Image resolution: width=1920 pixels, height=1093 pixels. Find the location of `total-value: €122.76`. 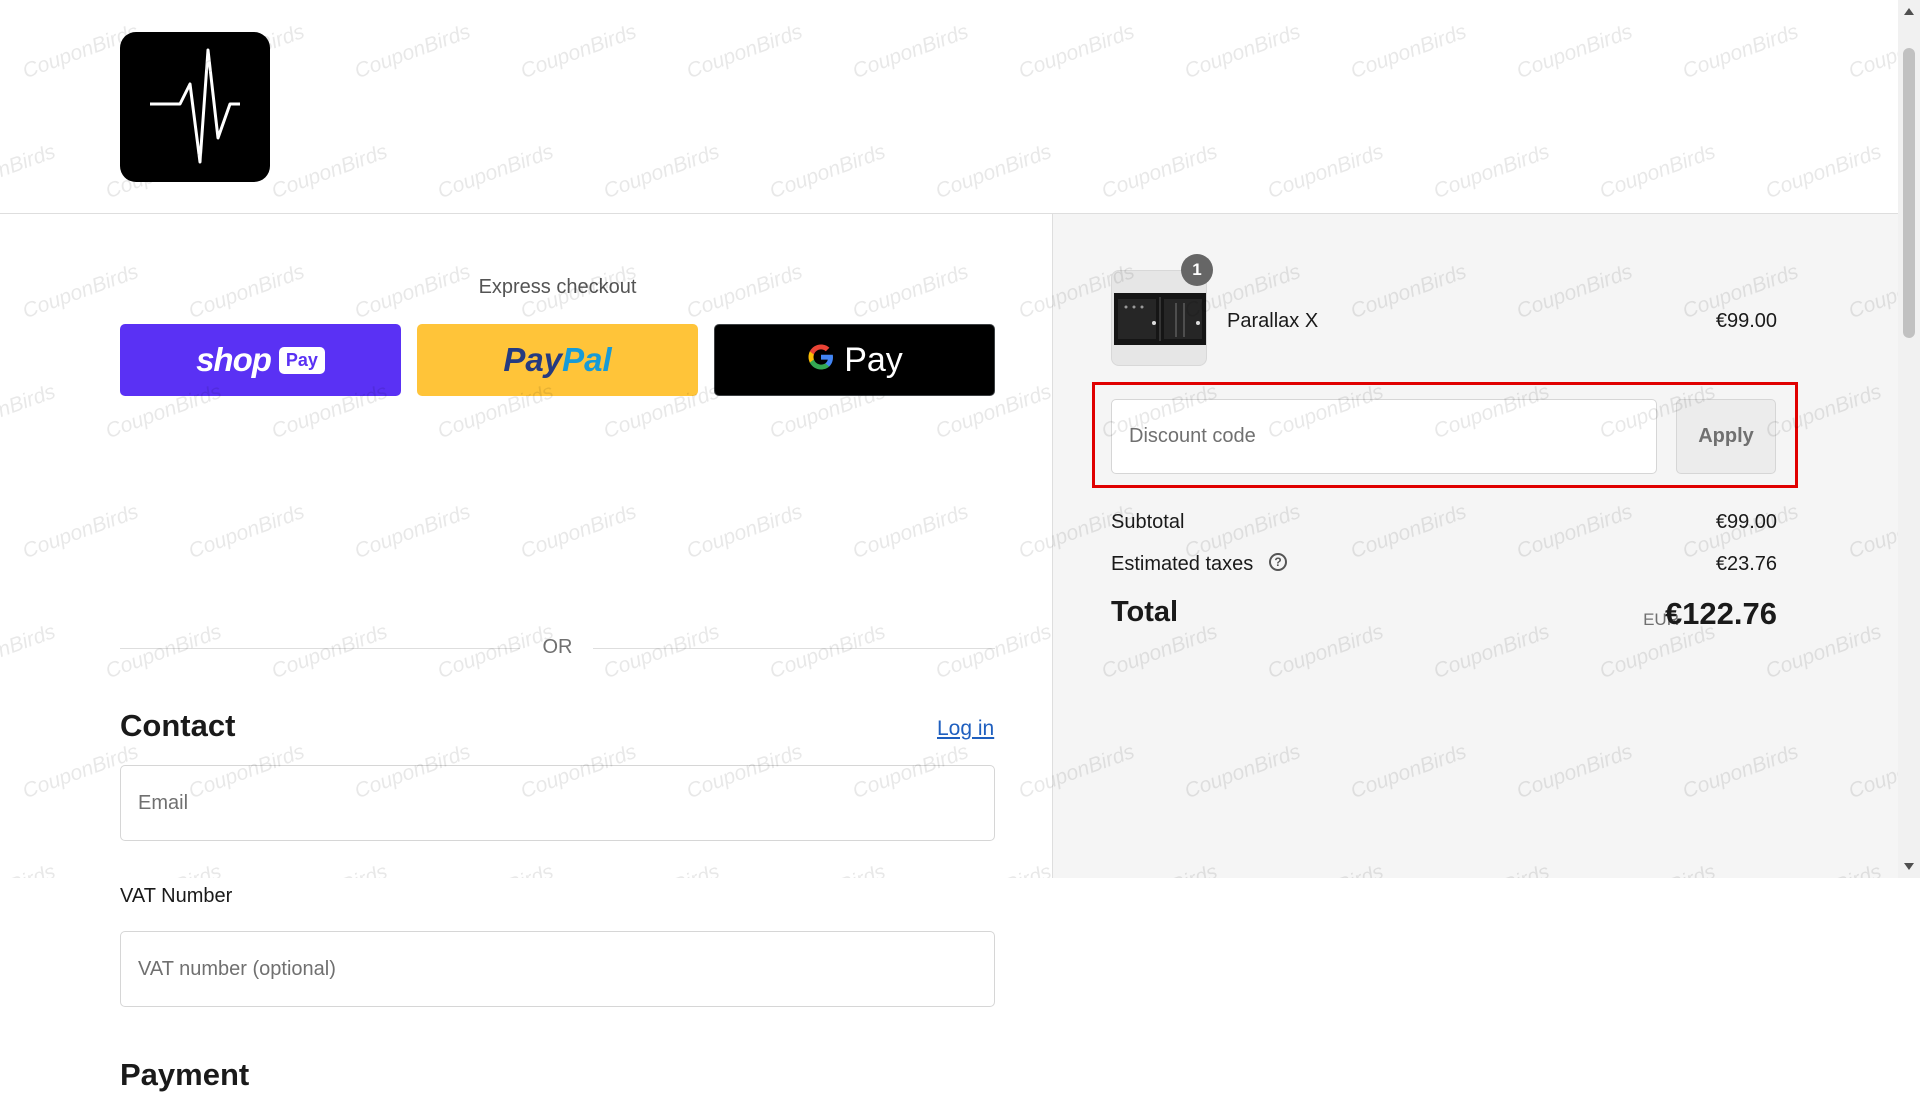

total-value: €122.76 is located at coordinates (1720, 613).